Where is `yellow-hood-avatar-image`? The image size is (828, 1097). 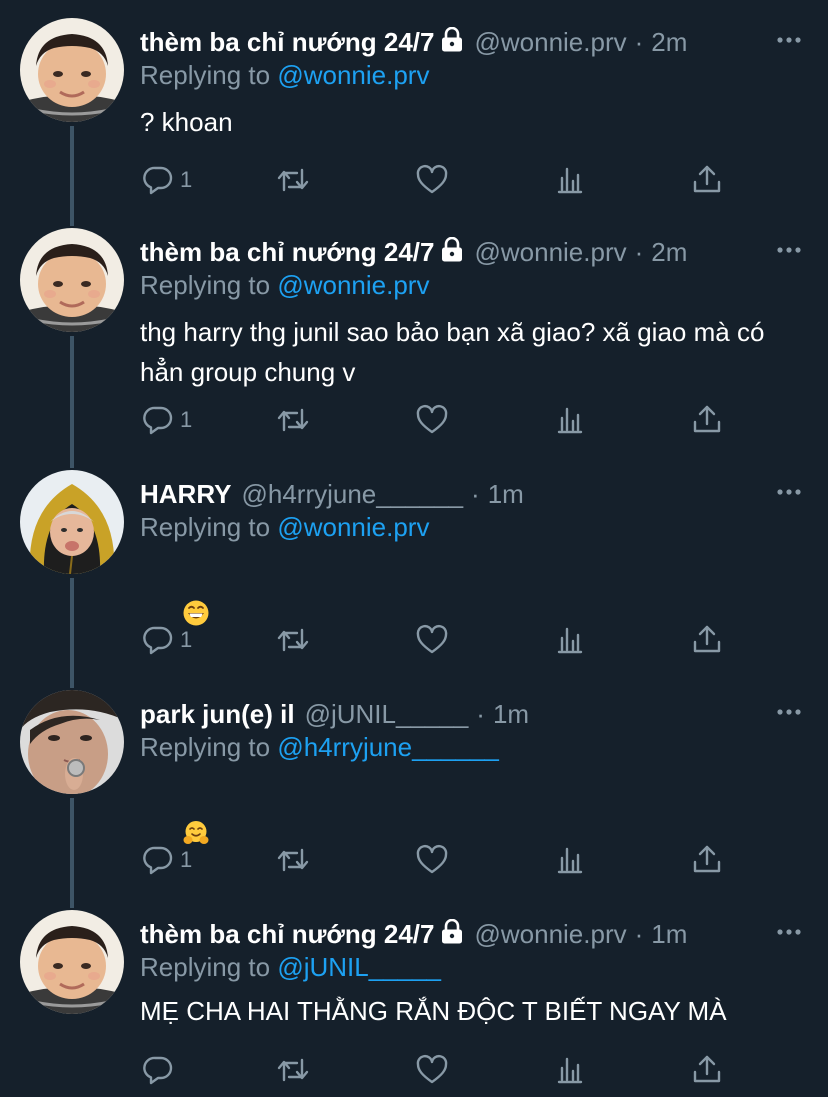
yellow-hood-avatar-image is located at coordinates (72, 522).